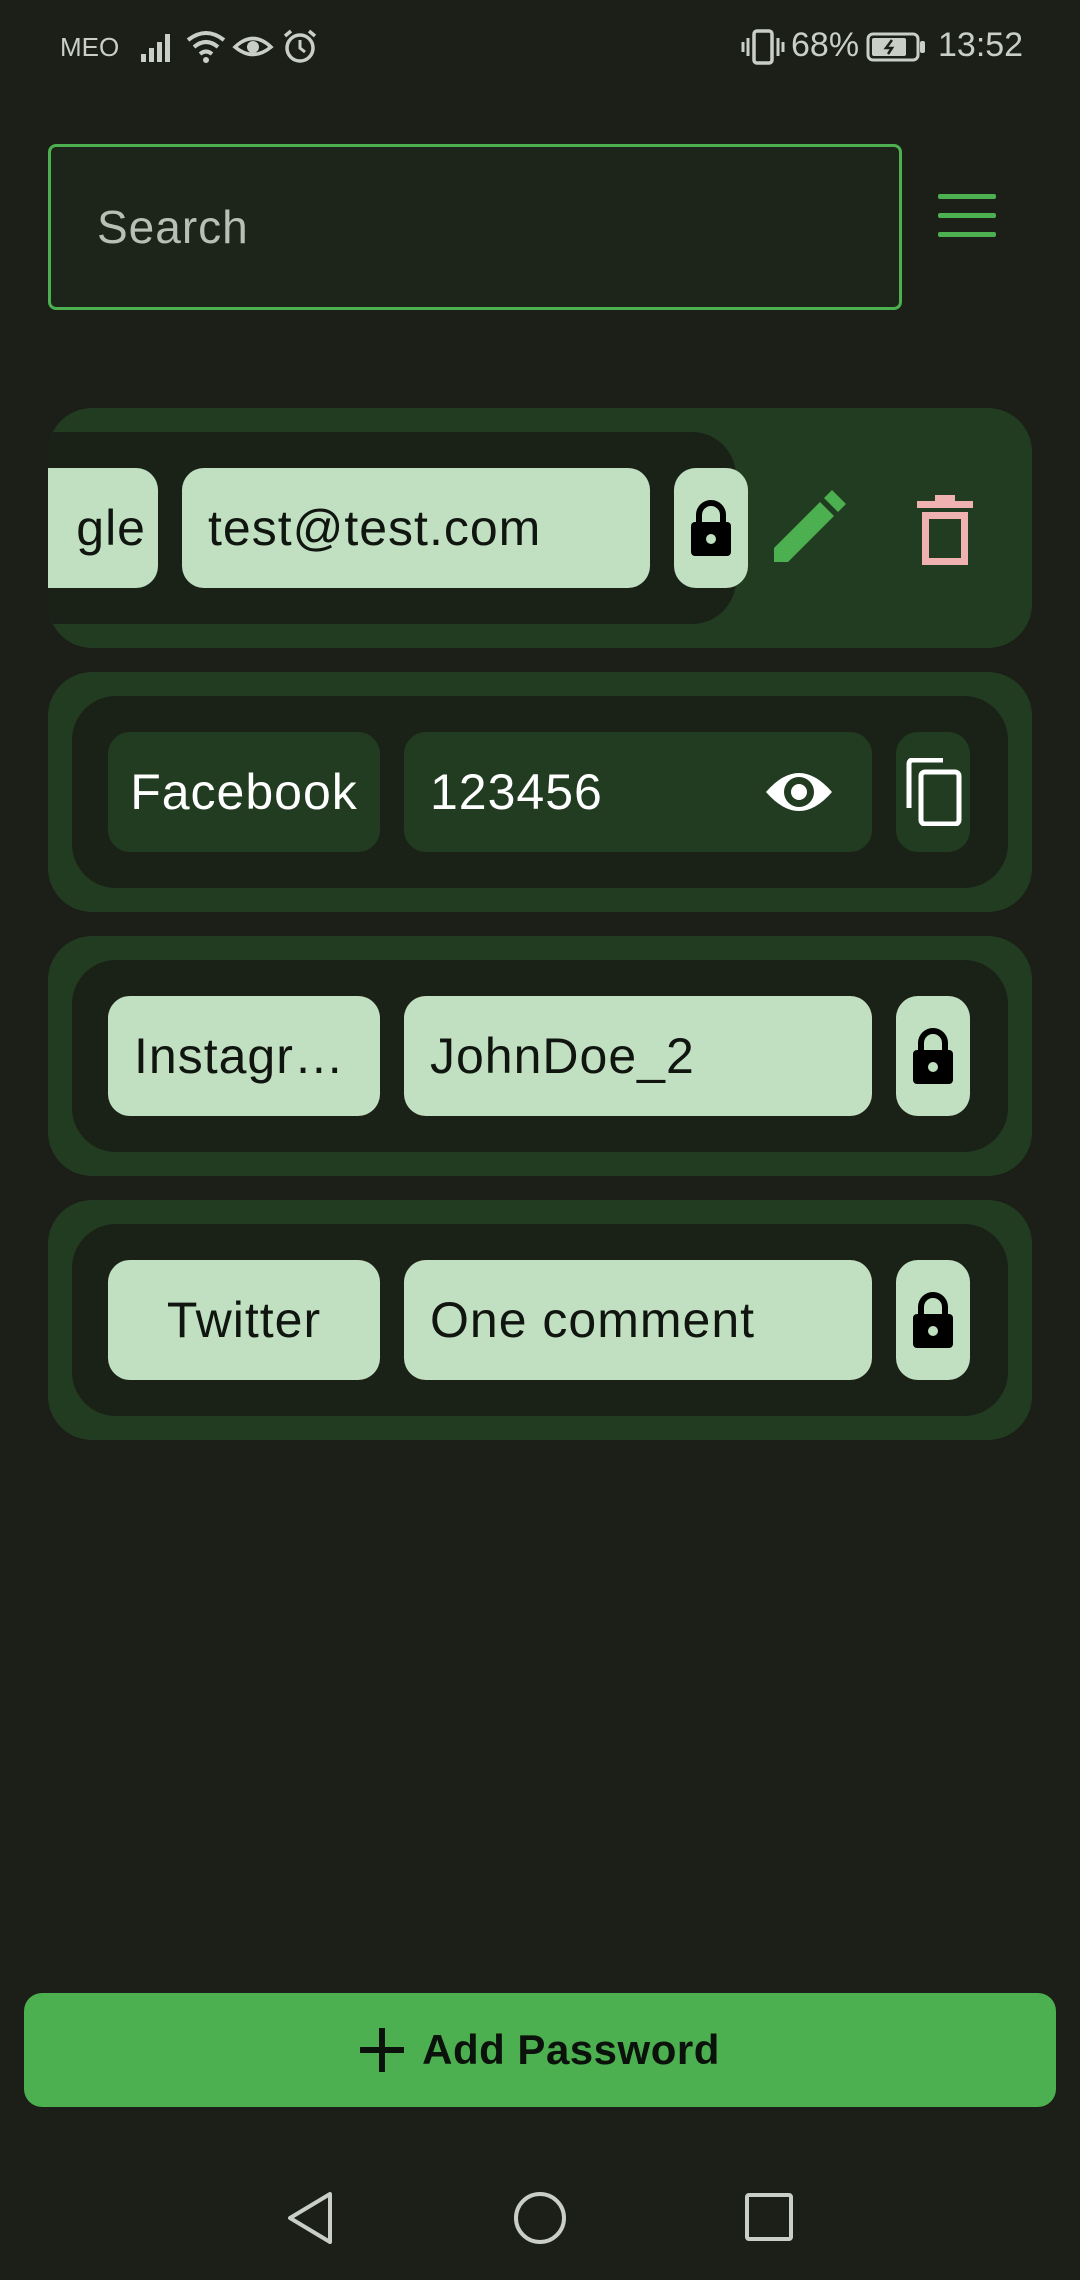  I want to click on home-icon, so click(540, 2218).